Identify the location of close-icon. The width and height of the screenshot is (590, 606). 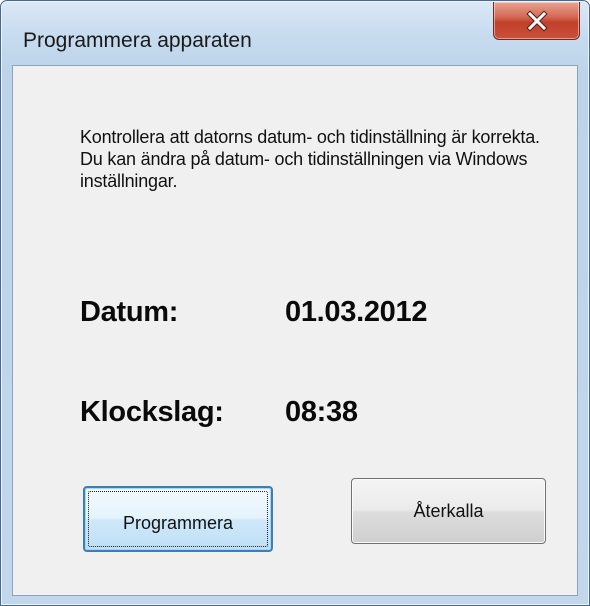
(536, 20).